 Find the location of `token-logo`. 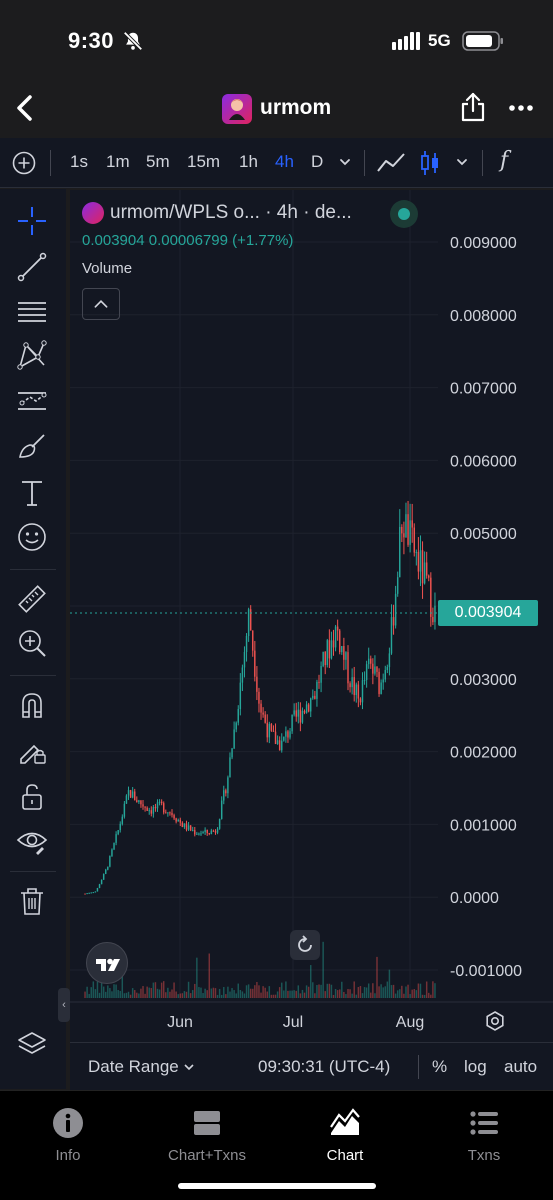

token-logo is located at coordinates (237, 109).